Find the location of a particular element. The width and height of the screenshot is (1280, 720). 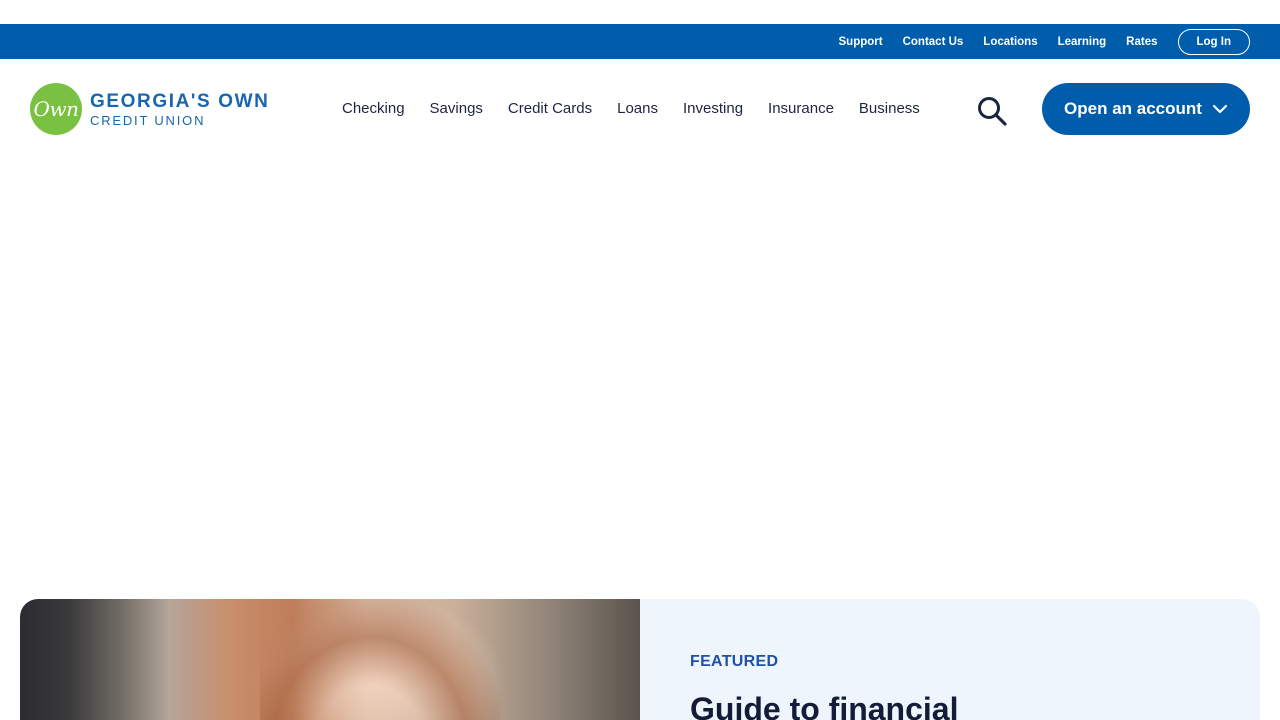

nav-item-savings: Savings is located at coordinates (456, 108).